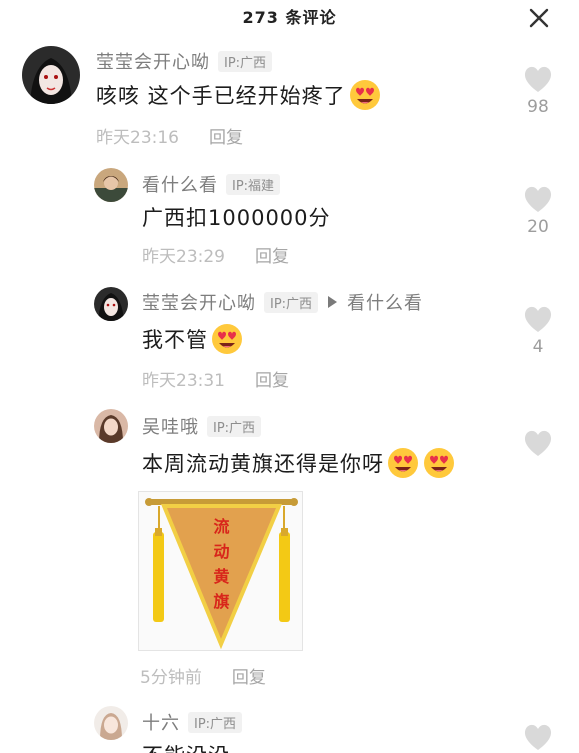 This screenshot has width=579, height=753. What do you see at coordinates (263, 464) in the screenshot?
I see `comment-text: 本周流动黄旗还得是你呀` at bounding box center [263, 464].